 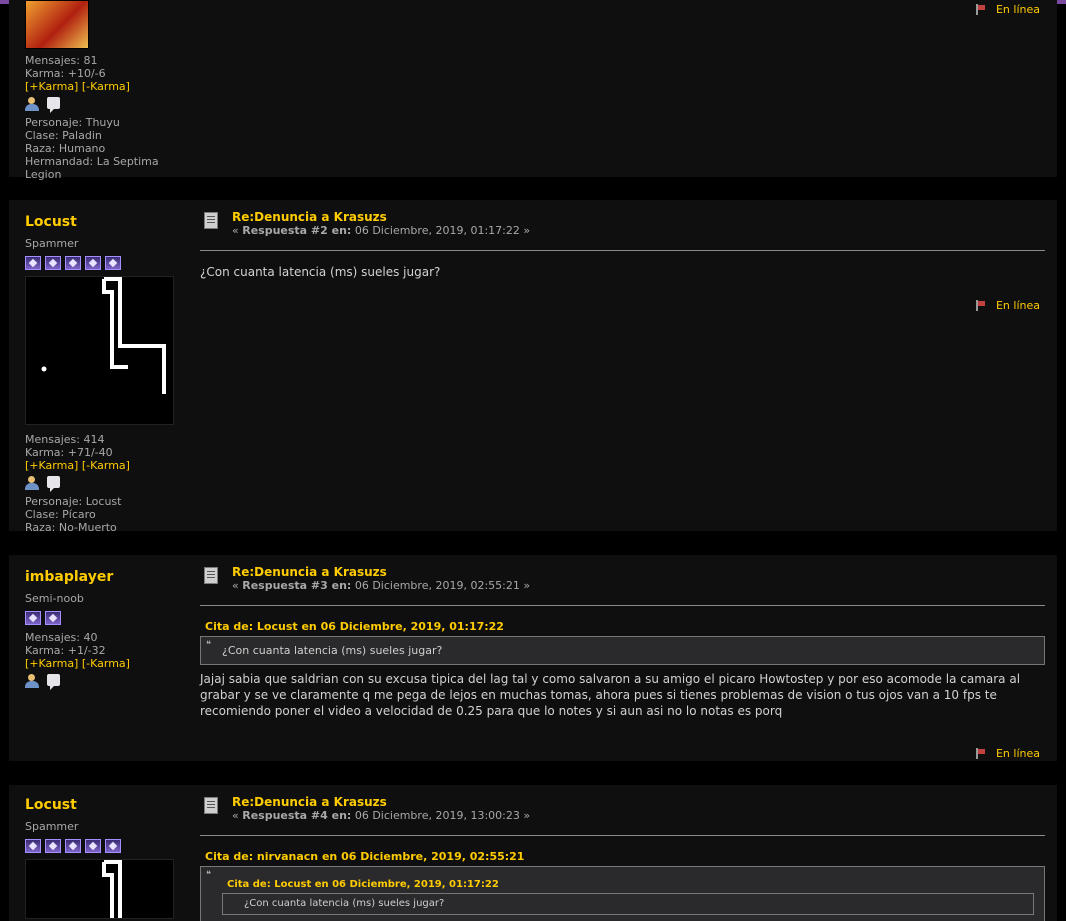 I want to click on karma-value: Karma: +1/-32, so click(x=65, y=650).